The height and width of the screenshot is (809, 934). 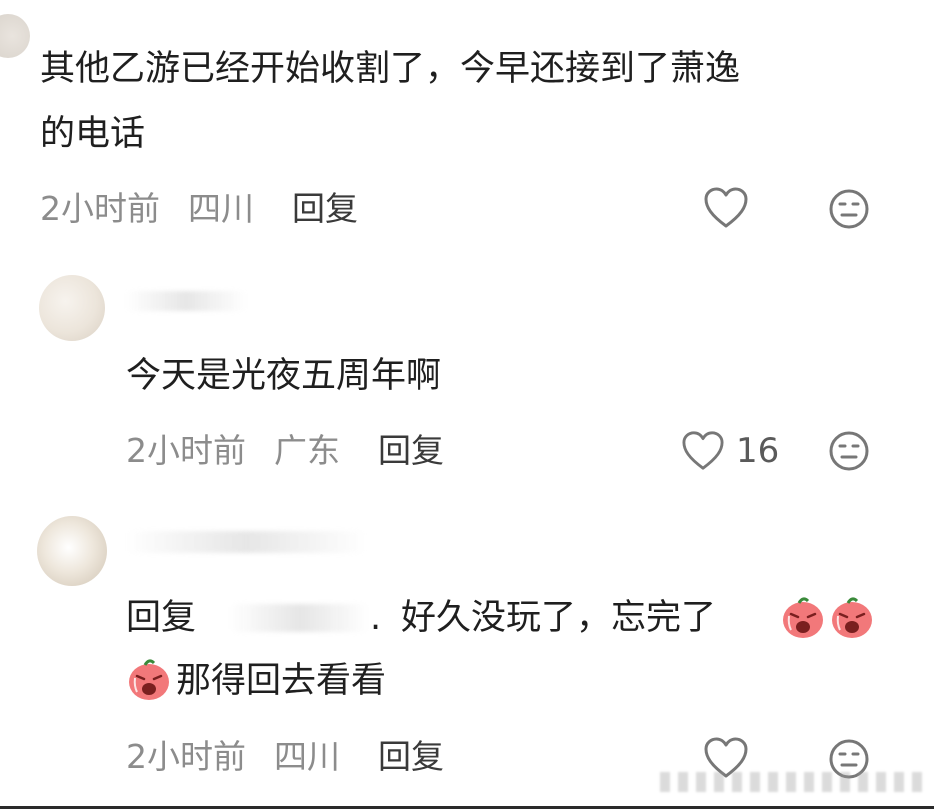 What do you see at coordinates (300, 618) in the screenshot?
I see `mentioned-user-redacted` at bounding box center [300, 618].